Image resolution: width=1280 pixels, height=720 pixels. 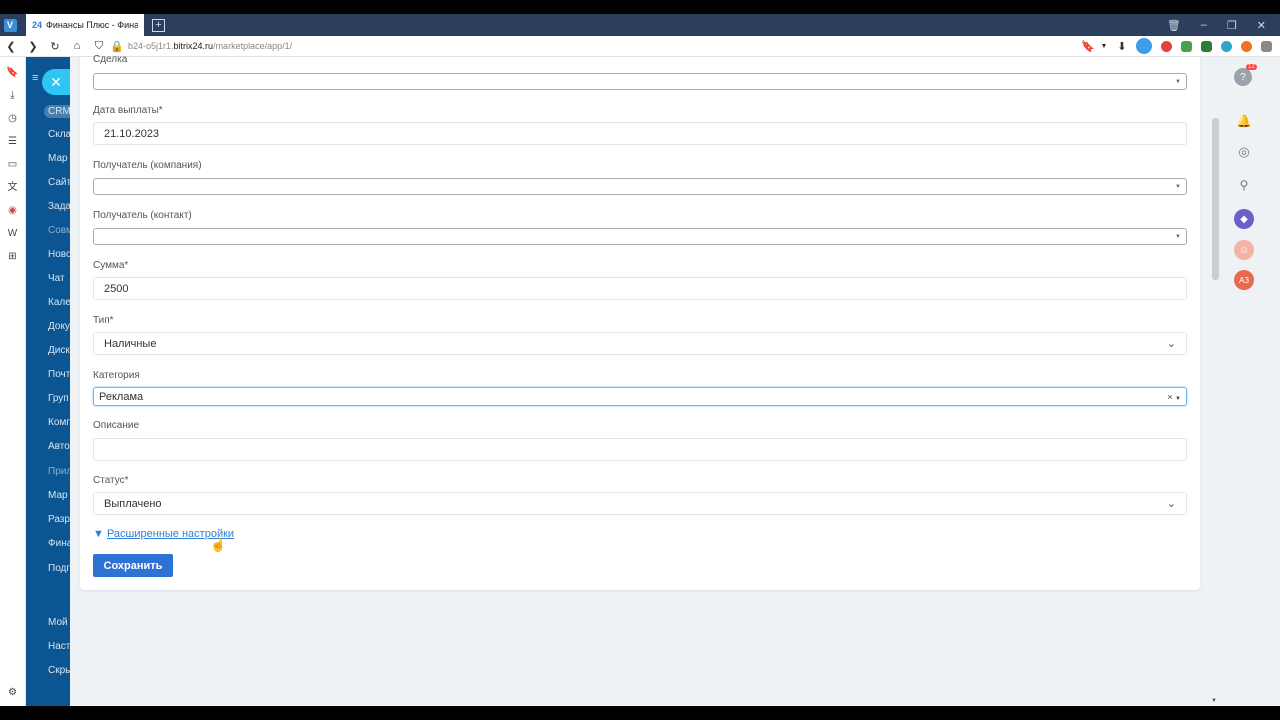 I want to click on reload-button: ↻, so click(x=55, y=46).